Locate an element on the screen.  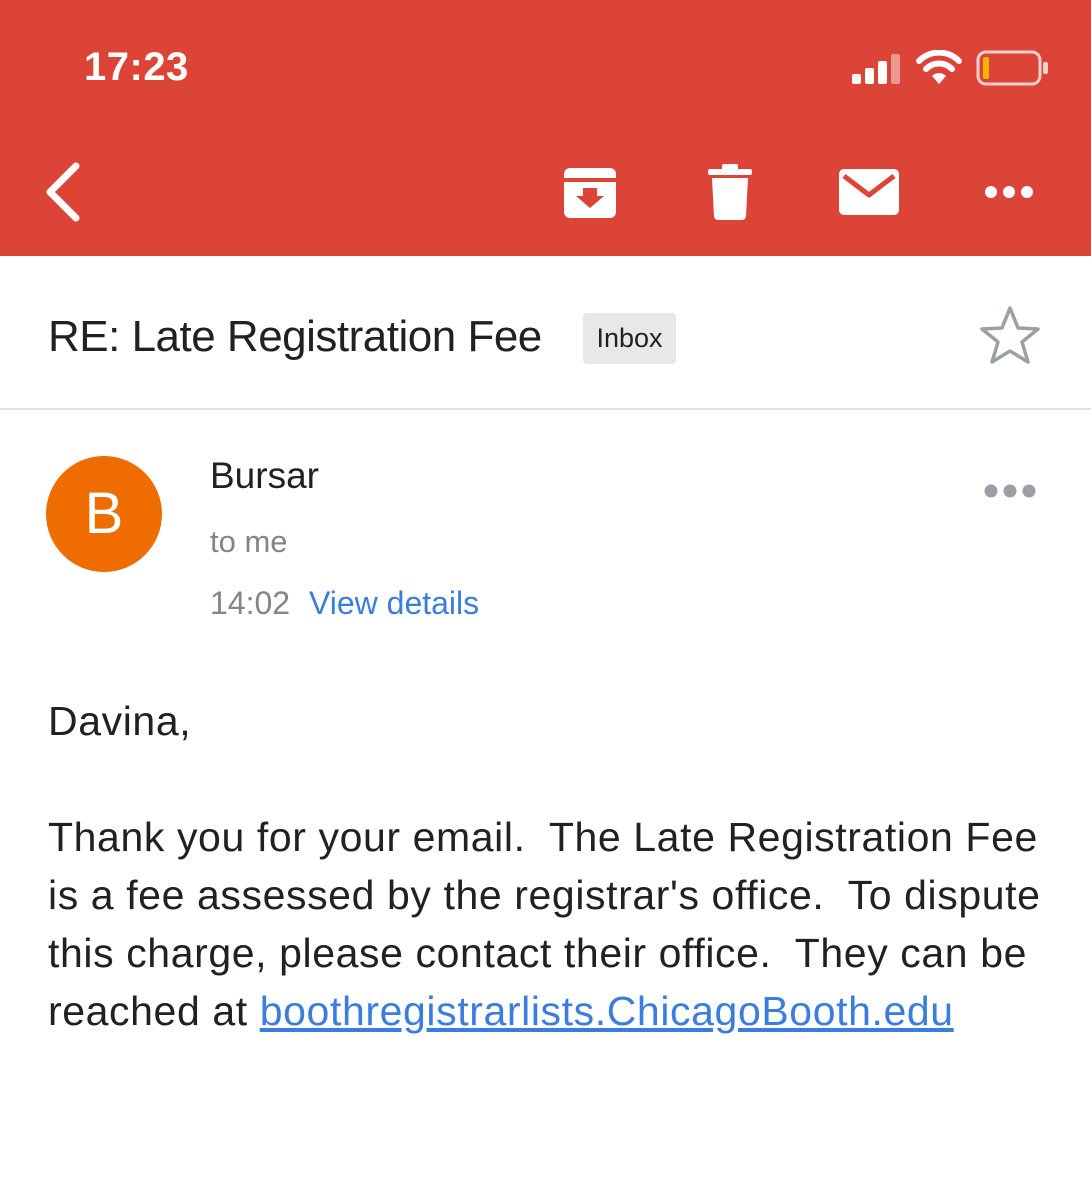
email-salutation: Davina, is located at coordinates (120, 721).